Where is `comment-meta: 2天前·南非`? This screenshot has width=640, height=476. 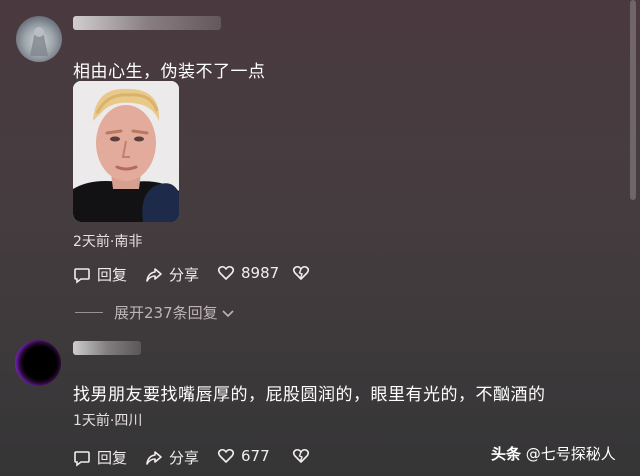 comment-meta: 2天前·南非 is located at coordinates (108, 242).